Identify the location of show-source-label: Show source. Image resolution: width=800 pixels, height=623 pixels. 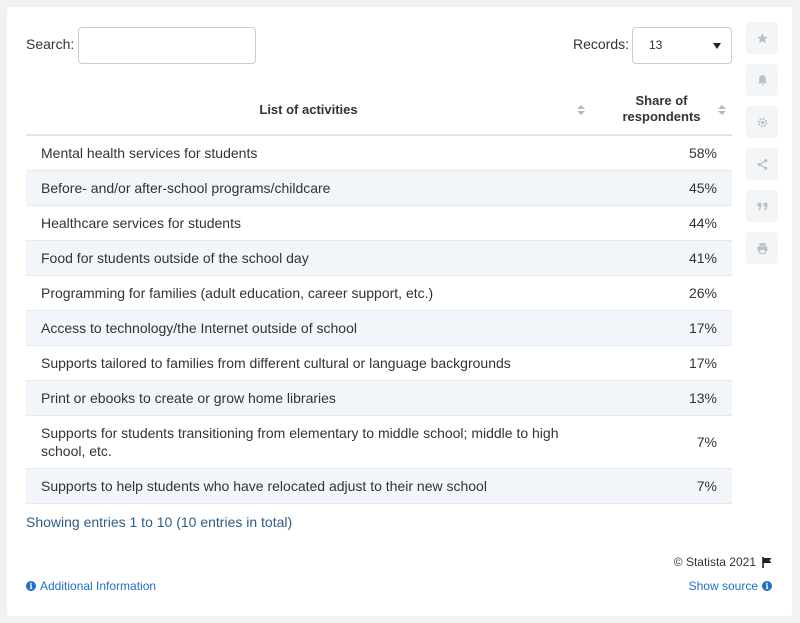
(723, 586).